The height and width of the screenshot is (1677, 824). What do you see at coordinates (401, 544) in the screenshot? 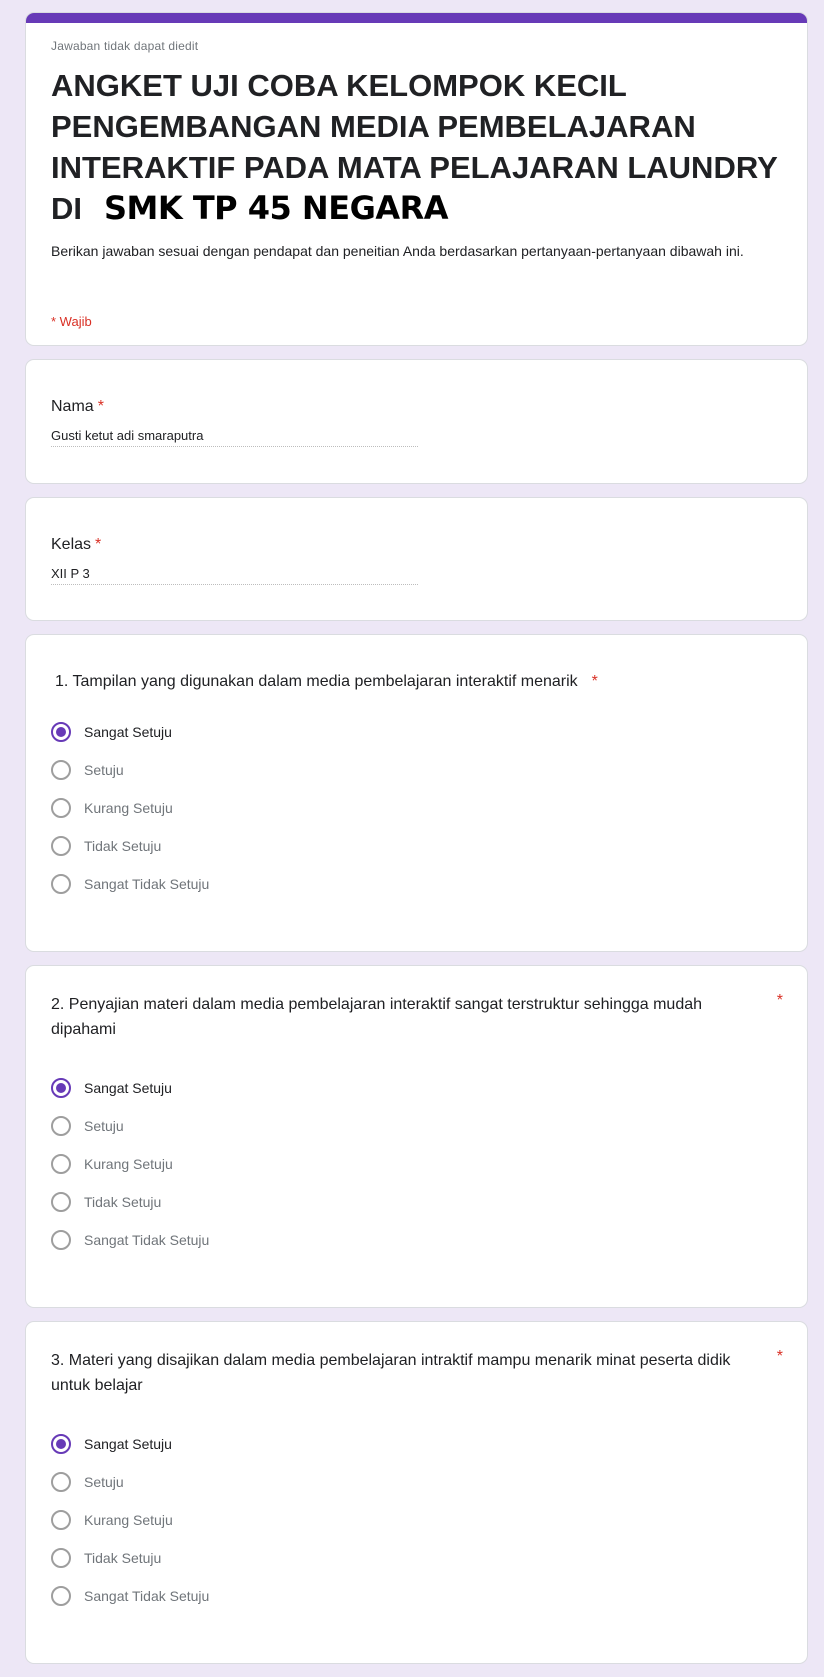
I see `kelas-label: Kelas *` at bounding box center [401, 544].